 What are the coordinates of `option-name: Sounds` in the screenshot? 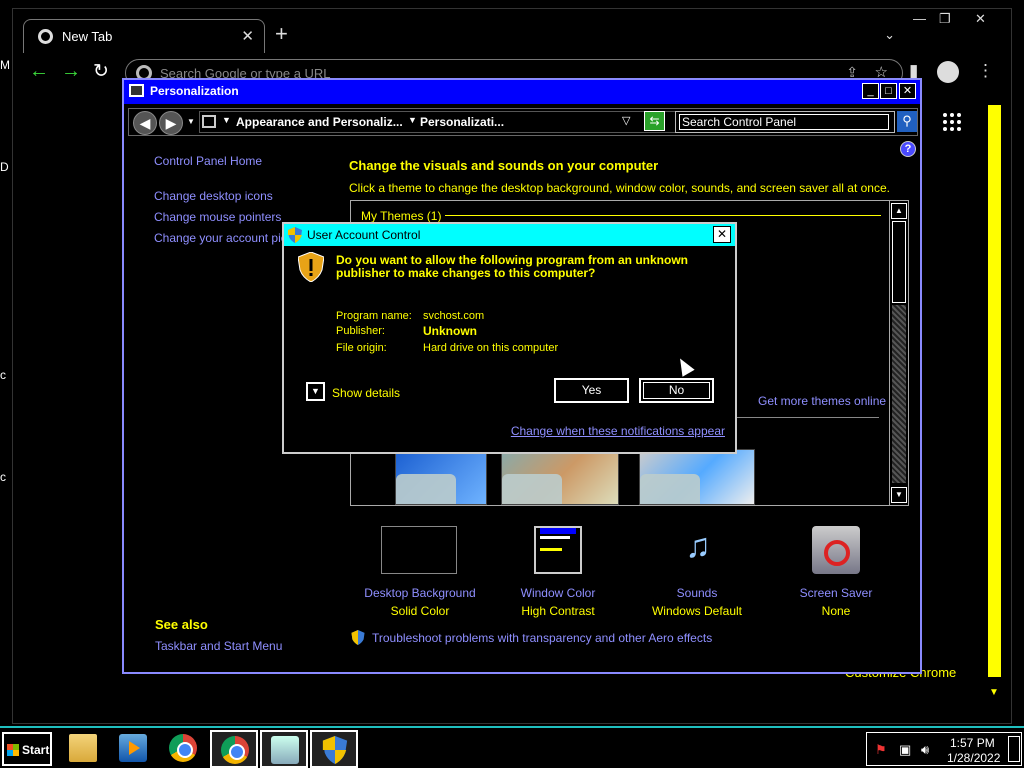 It's located at (697, 593).